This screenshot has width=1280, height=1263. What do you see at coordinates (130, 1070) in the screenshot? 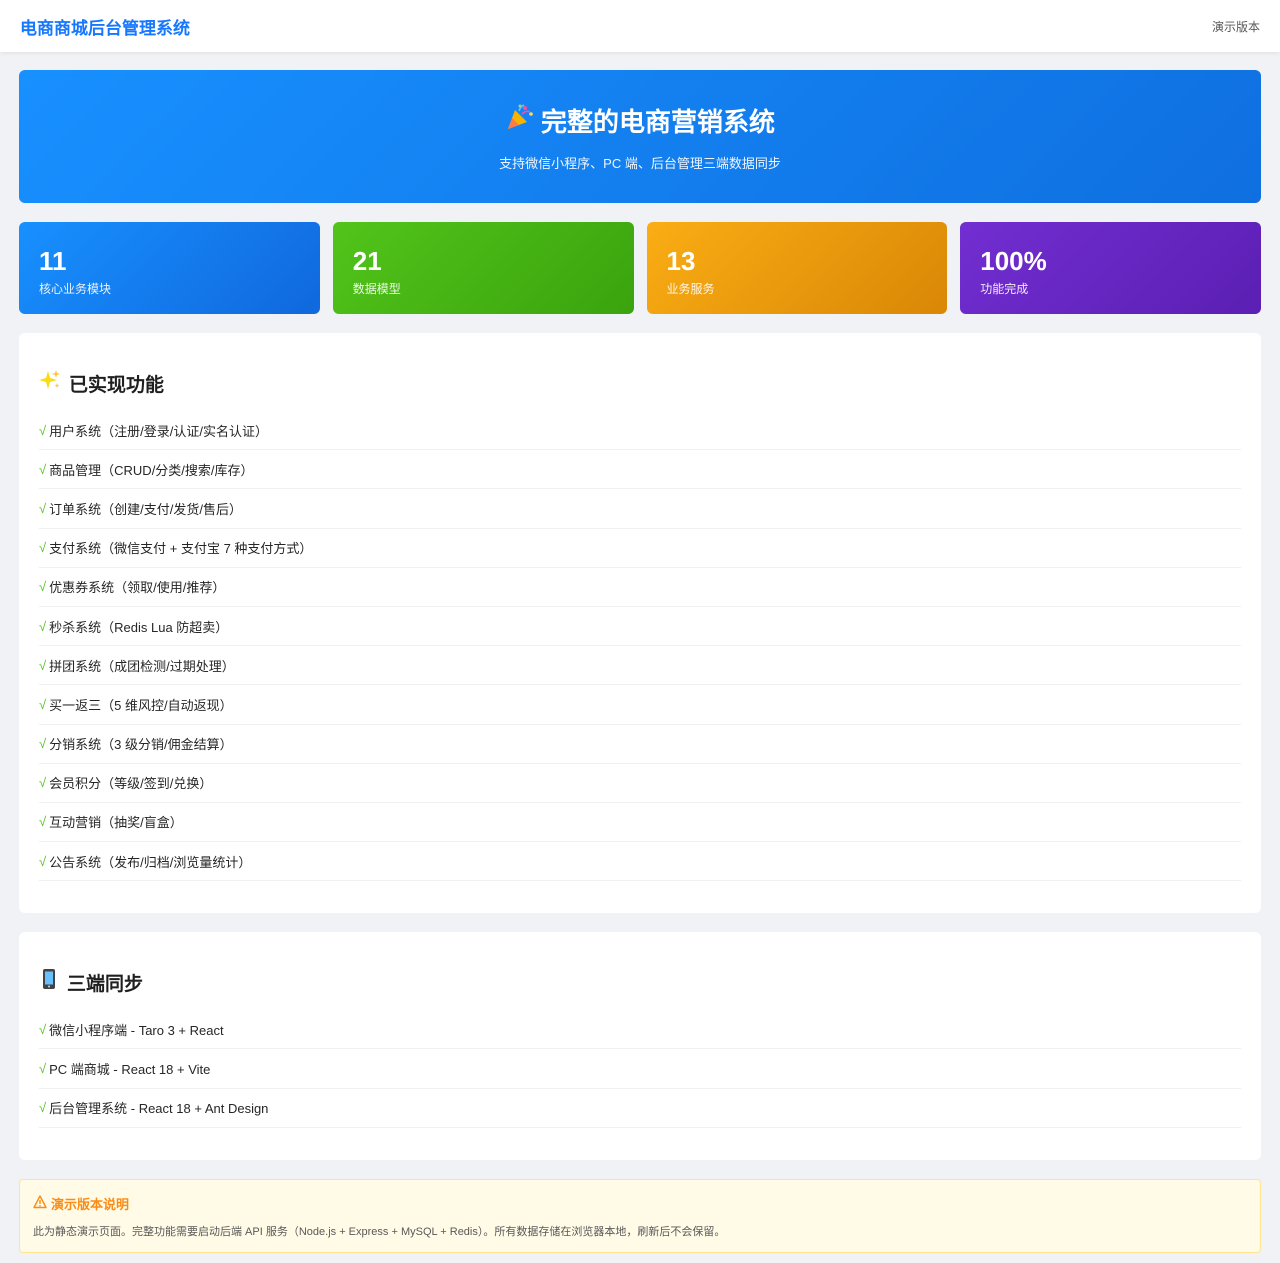
I see `list-item-text: PC 端商城 - React 18 + Vite` at bounding box center [130, 1070].